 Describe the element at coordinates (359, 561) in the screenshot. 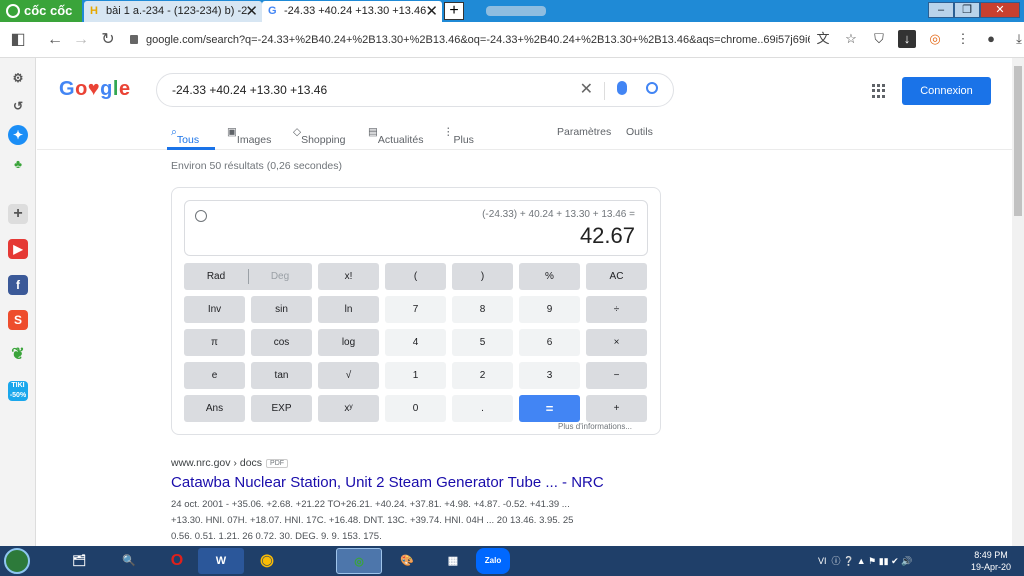

I see `coccoc-taskbar-icon: ◎` at that location.